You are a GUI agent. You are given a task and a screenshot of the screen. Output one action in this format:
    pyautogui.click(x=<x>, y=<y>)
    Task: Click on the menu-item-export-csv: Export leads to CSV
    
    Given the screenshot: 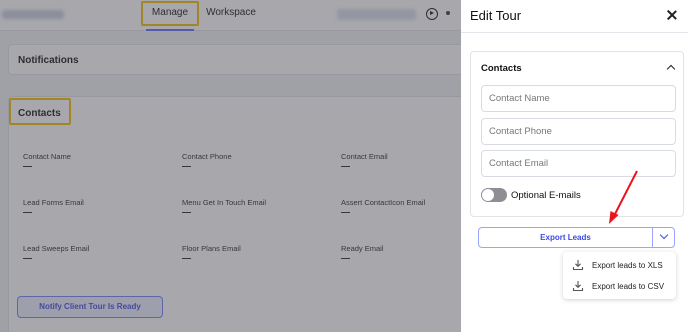 What is the action you would take?
    pyautogui.click(x=619, y=287)
    